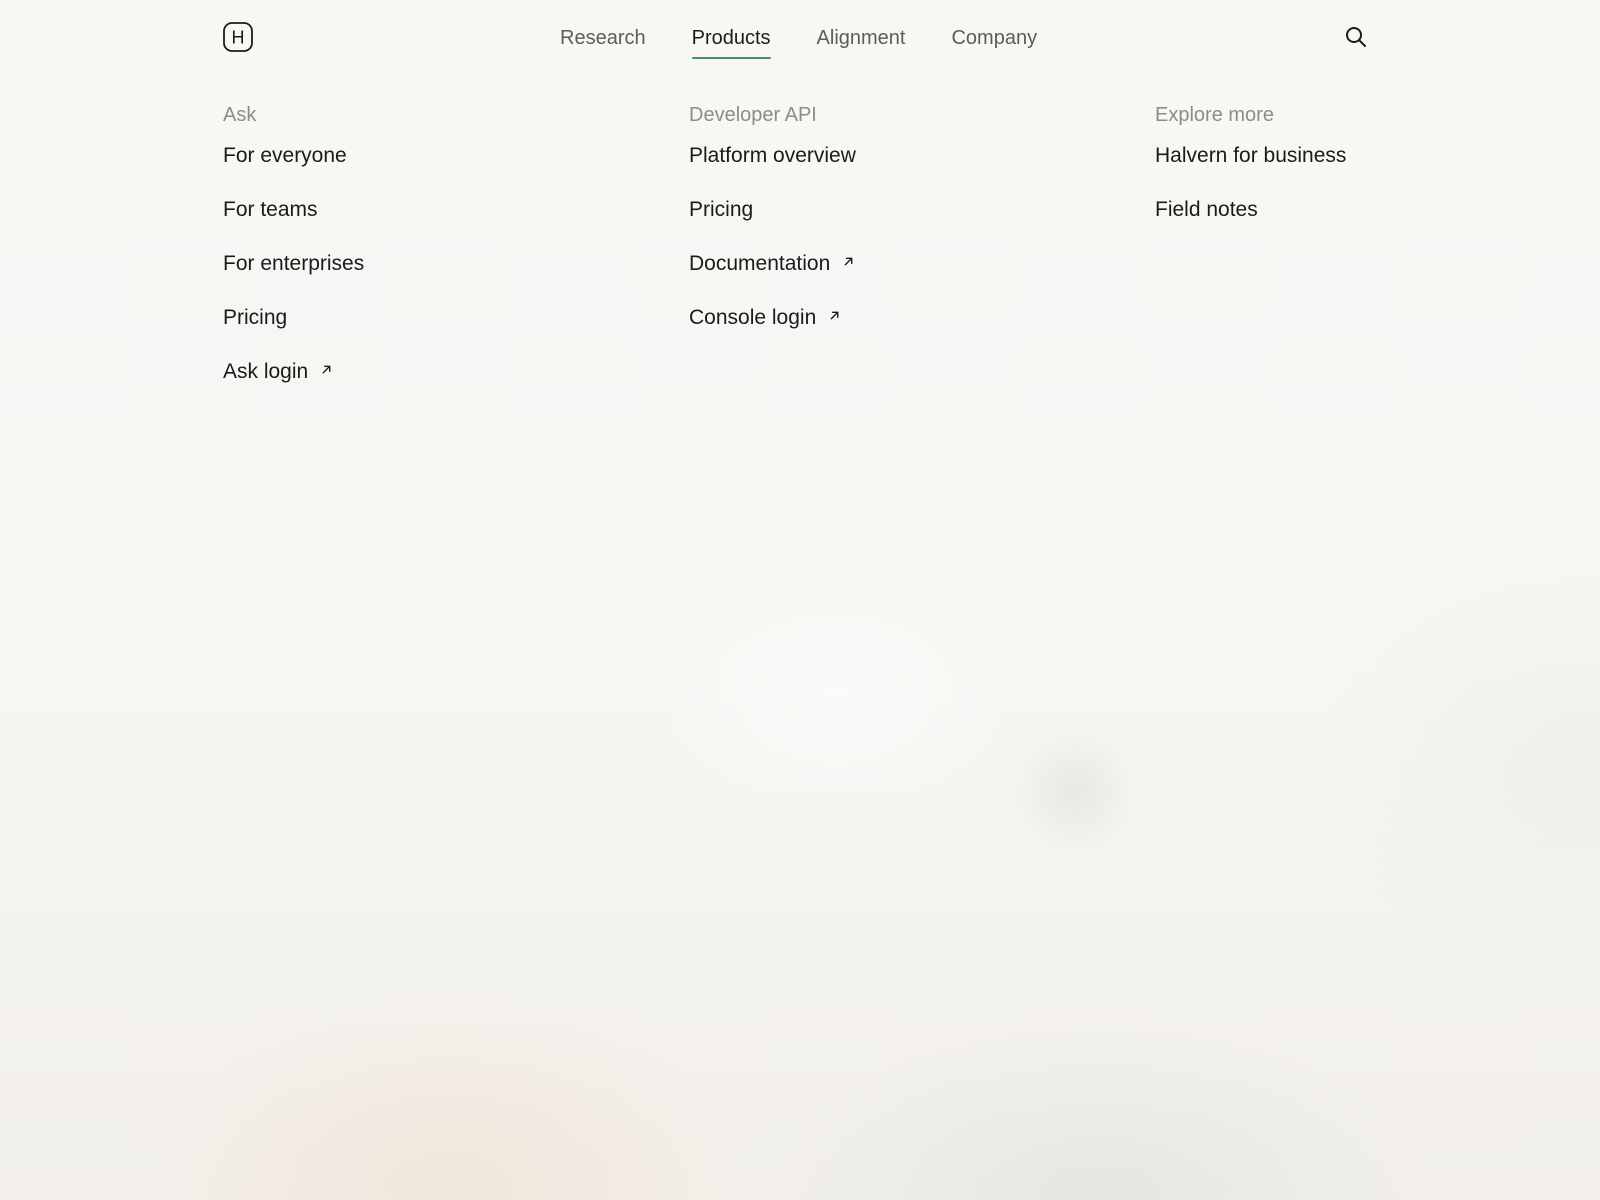  Describe the element at coordinates (1360, 183) in the screenshot. I see `menu-link-list: Halvern for business Field notes` at that location.